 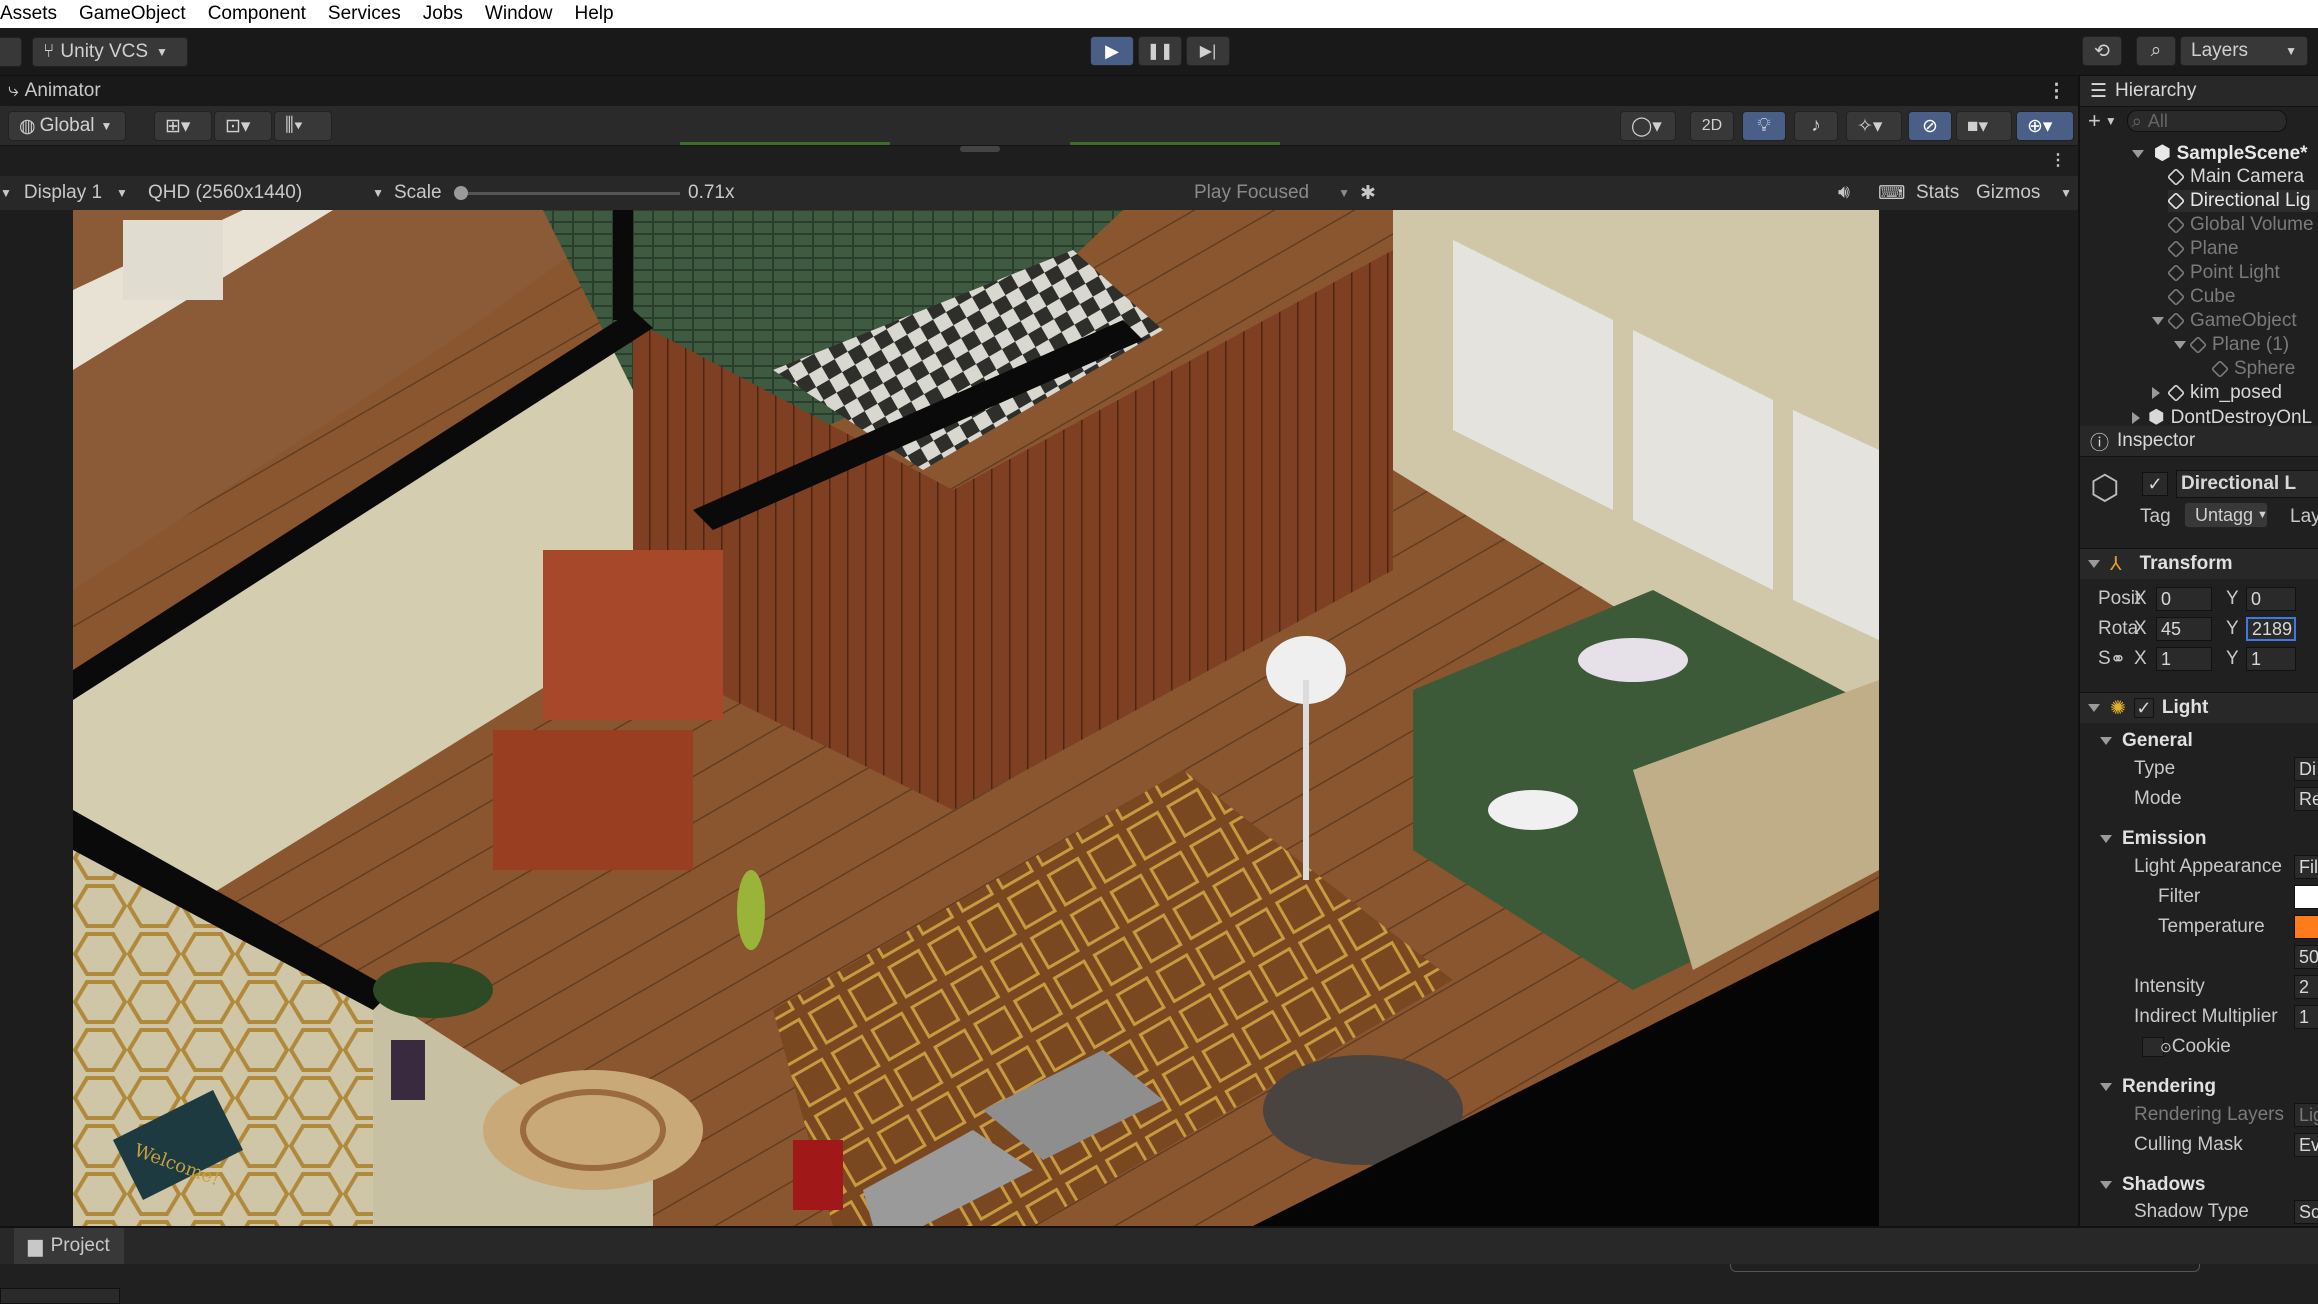 I want to click on account-button, so click(x=11, y=52).